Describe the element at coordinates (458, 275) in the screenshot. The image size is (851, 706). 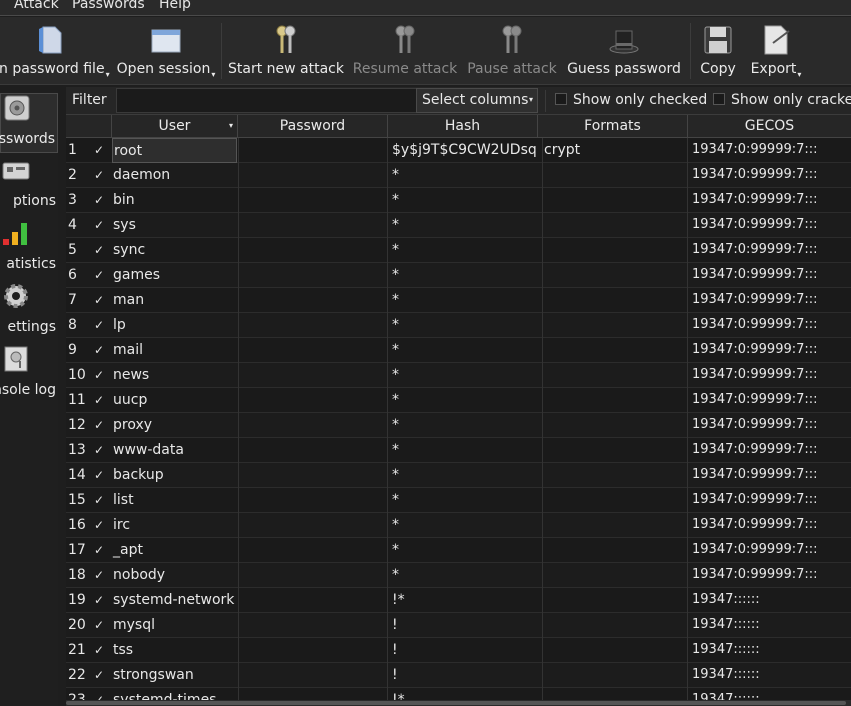
I see `table-row: 6 ✓ games * 19347:0:99999:7:::` at that location.